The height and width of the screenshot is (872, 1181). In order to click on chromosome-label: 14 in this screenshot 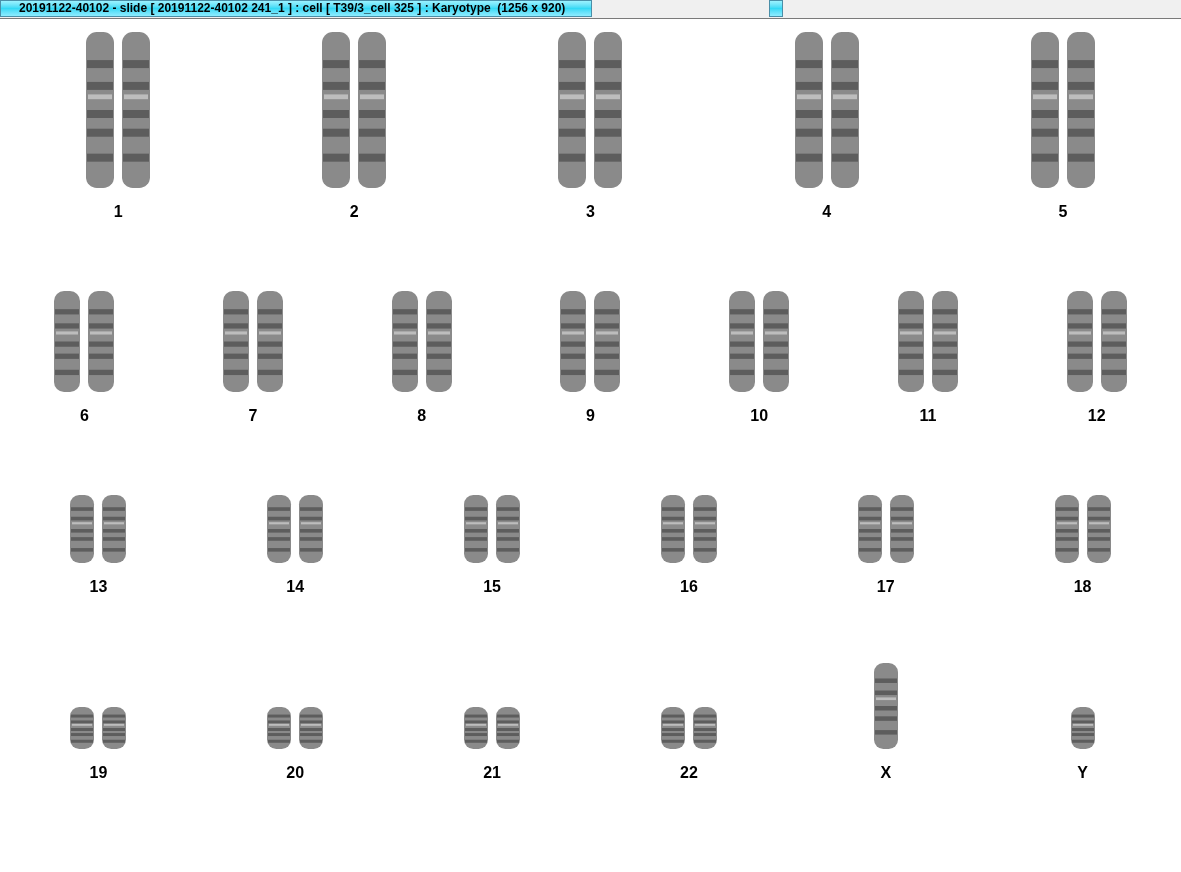, I will do `click(295, 587)`.